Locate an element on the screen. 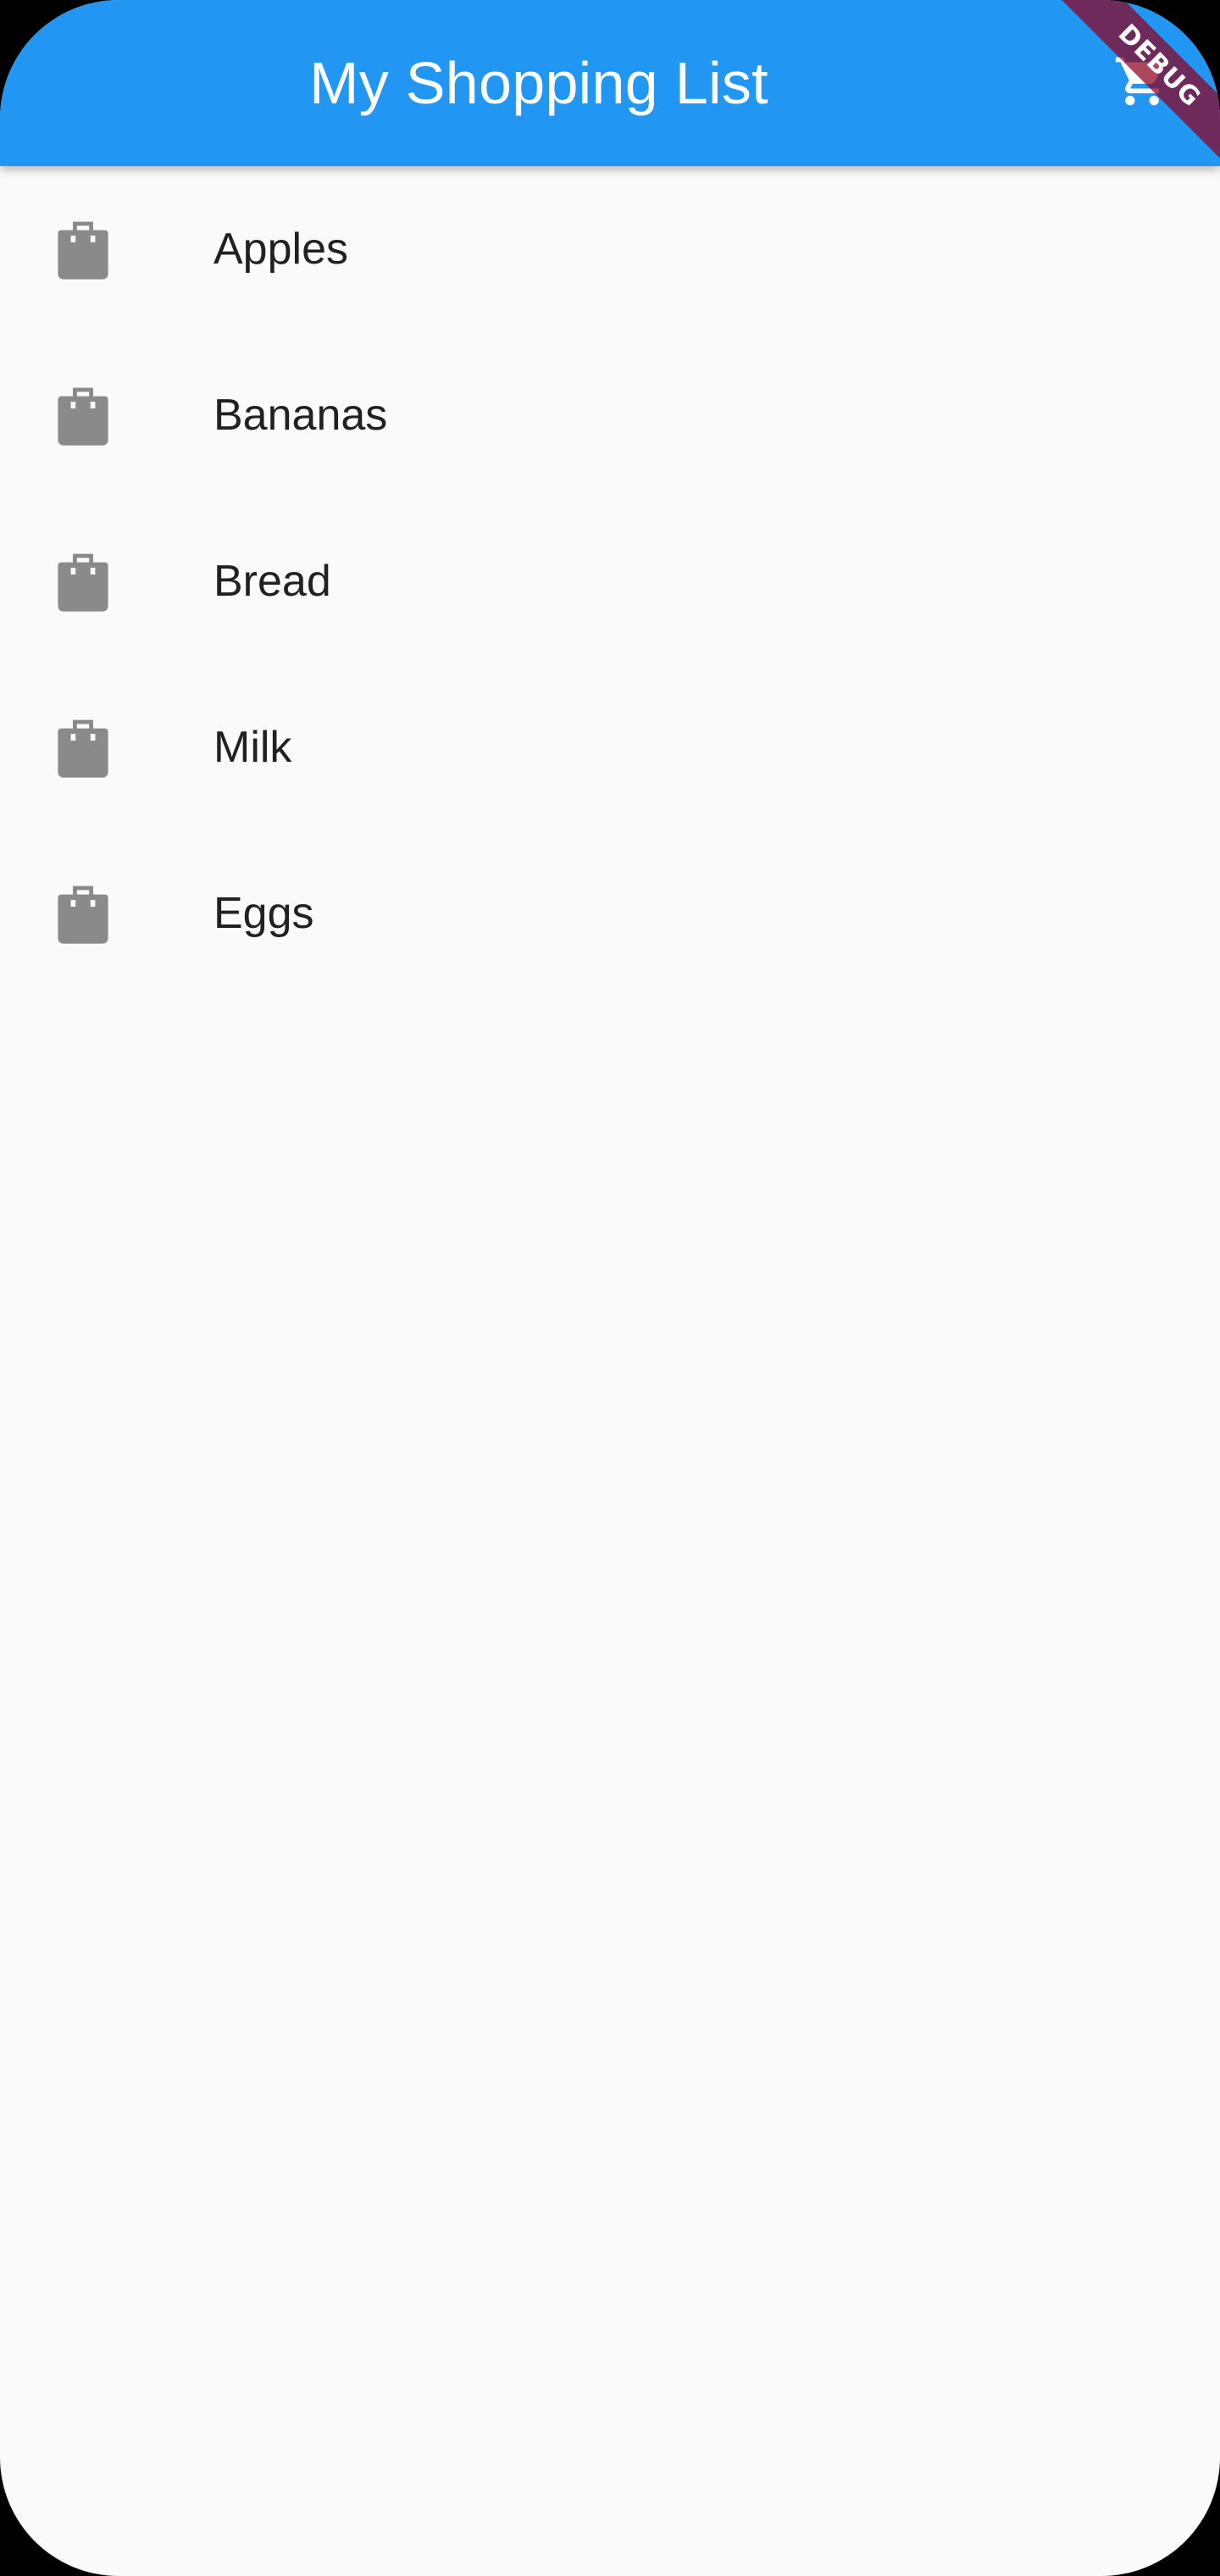  app-bar: My Shopping List is located at coordinates (610, 83).